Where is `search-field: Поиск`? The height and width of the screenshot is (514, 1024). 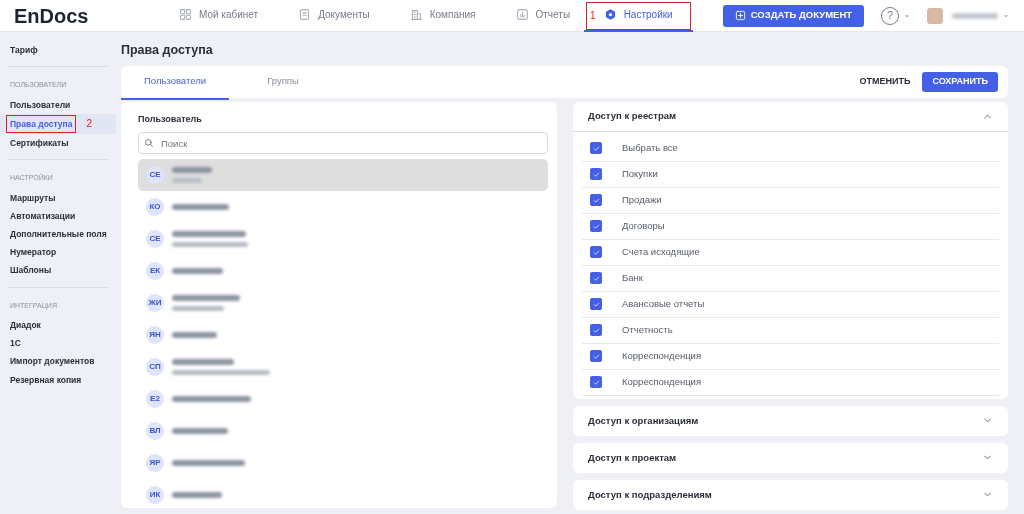
search-field: Поиск is located at coordinates (343, 143).